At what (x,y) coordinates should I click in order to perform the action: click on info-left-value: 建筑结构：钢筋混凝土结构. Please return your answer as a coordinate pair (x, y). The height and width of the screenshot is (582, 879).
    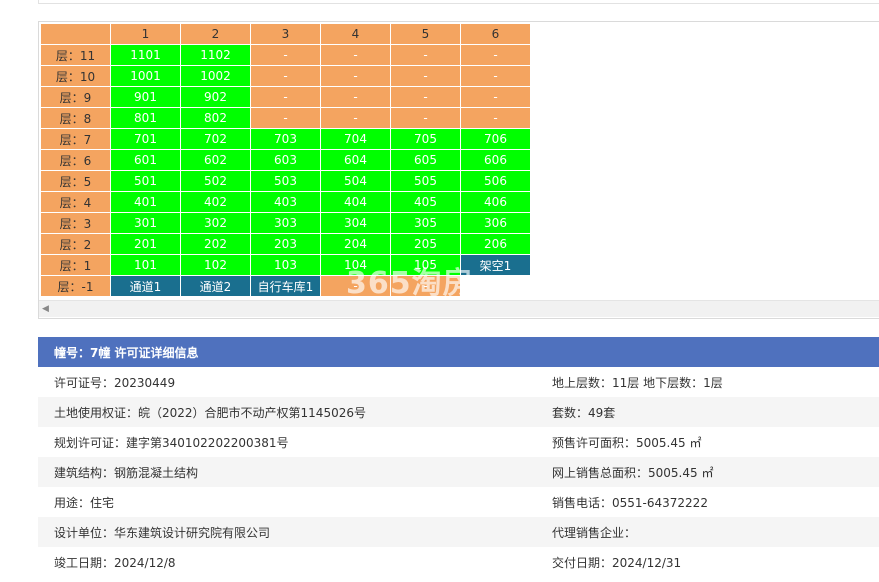
    Looking at the image, I should click on (126, 472).